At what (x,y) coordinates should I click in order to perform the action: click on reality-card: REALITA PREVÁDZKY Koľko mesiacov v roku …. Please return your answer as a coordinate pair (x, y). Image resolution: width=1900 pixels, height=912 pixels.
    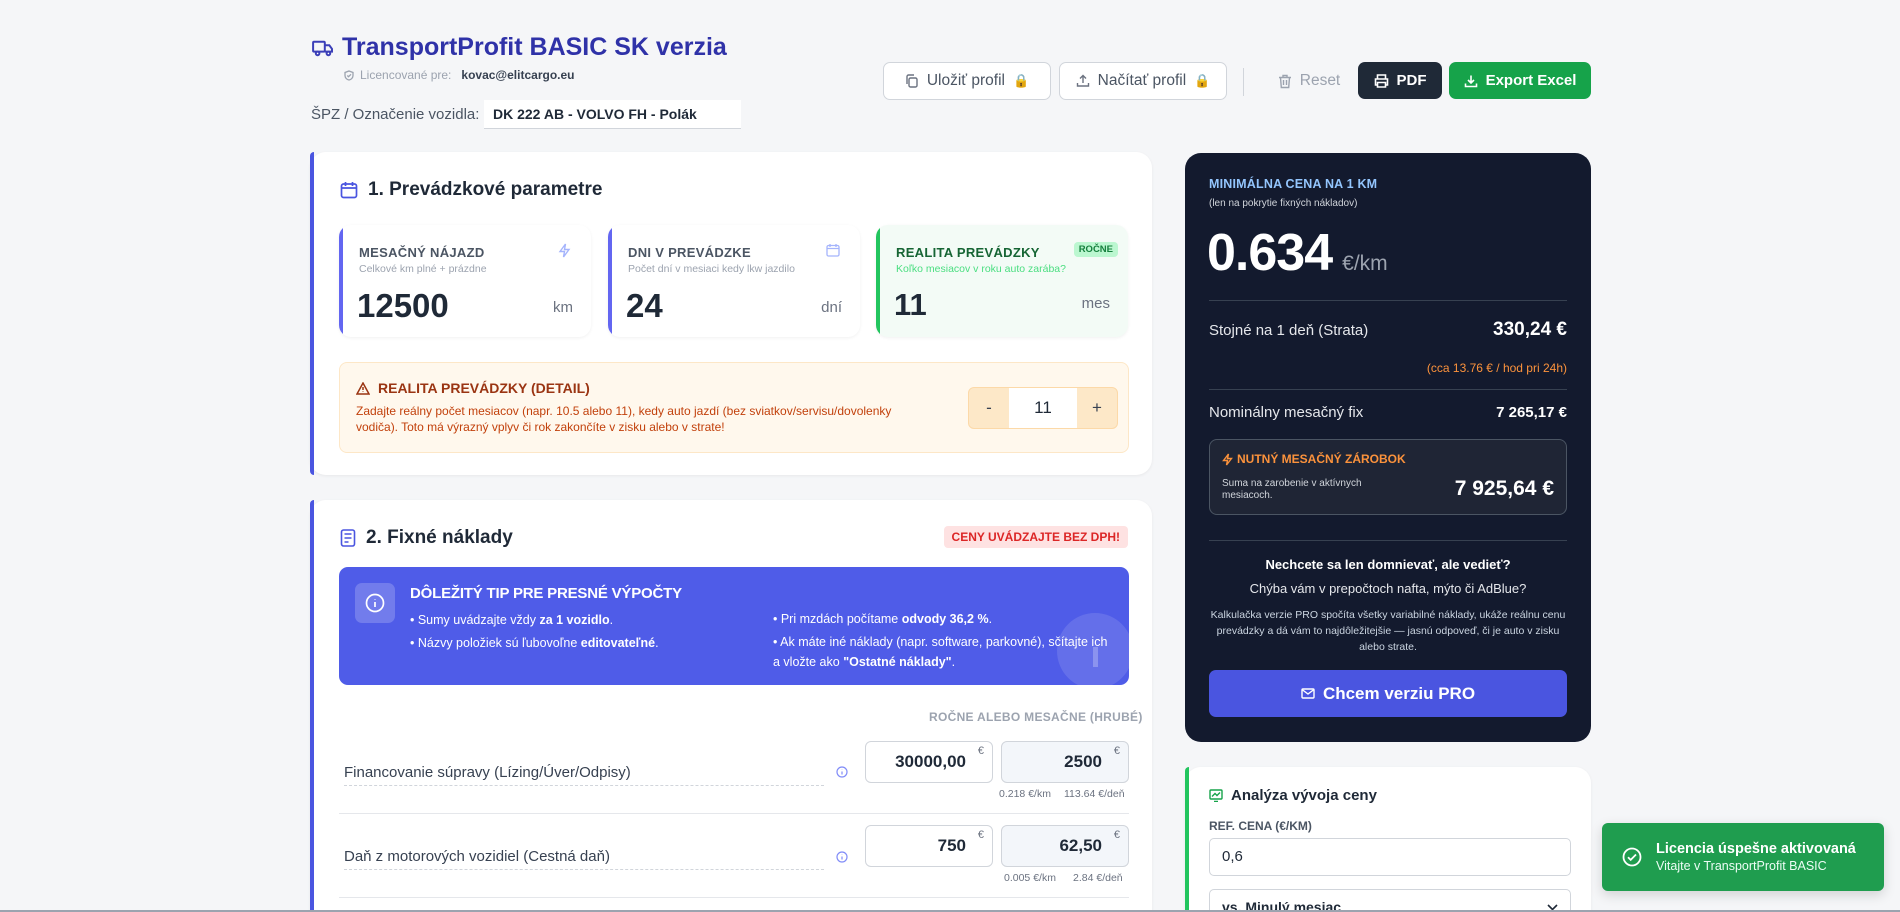
    Looking at the image, I should click on (1002, 281).